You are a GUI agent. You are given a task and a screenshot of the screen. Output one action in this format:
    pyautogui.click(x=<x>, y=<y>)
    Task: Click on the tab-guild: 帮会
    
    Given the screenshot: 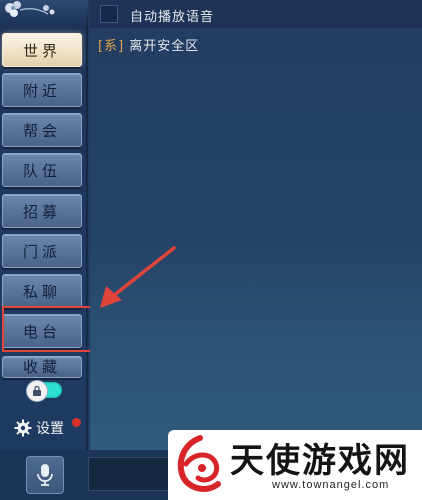 What is the action you would take?
    pyautogui.click(x=42, y=130)
    